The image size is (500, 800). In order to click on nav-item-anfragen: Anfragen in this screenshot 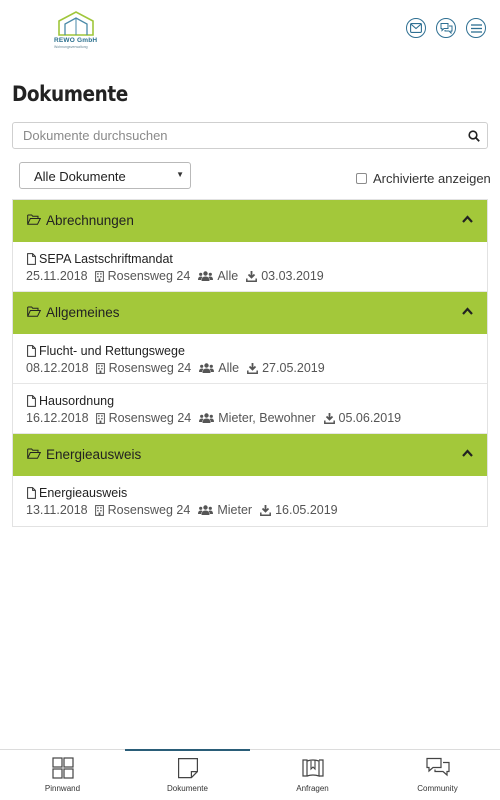, I will do `click(312, 775)`.